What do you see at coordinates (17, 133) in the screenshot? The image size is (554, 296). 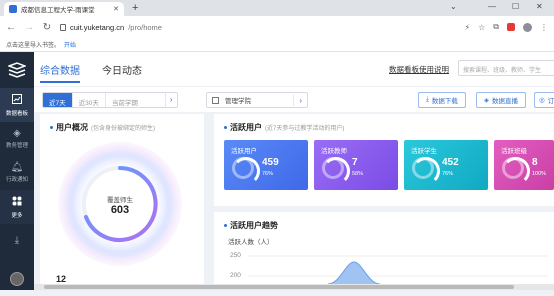 I see `layers-icon: ◈` at bounding box center [17, 133].